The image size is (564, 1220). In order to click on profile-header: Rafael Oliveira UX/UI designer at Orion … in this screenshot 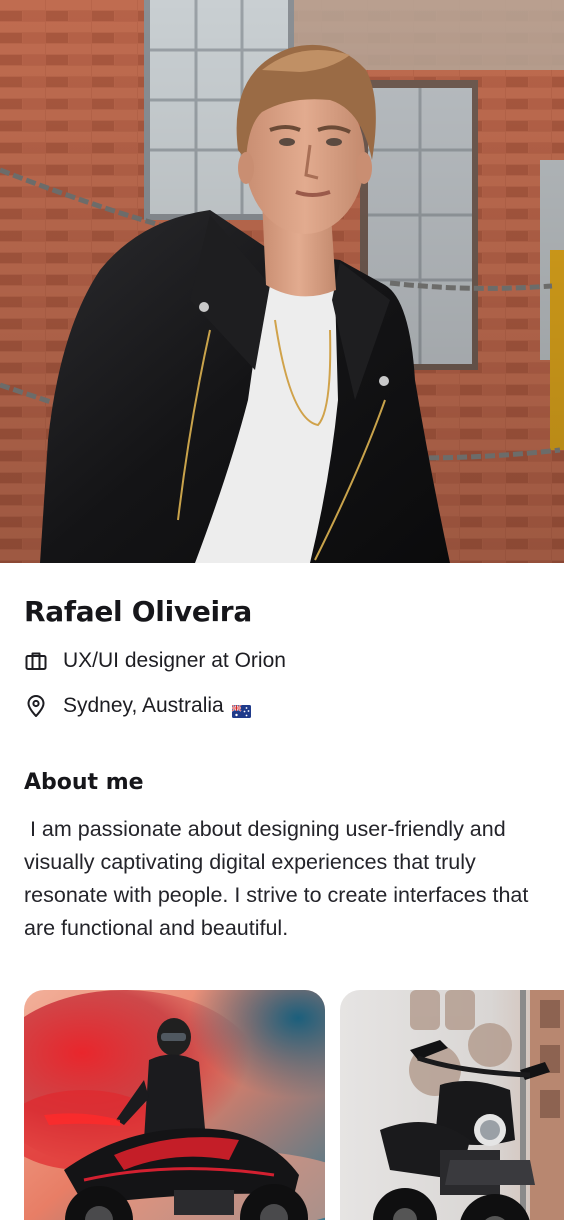, I will do `click(284, 654)`.